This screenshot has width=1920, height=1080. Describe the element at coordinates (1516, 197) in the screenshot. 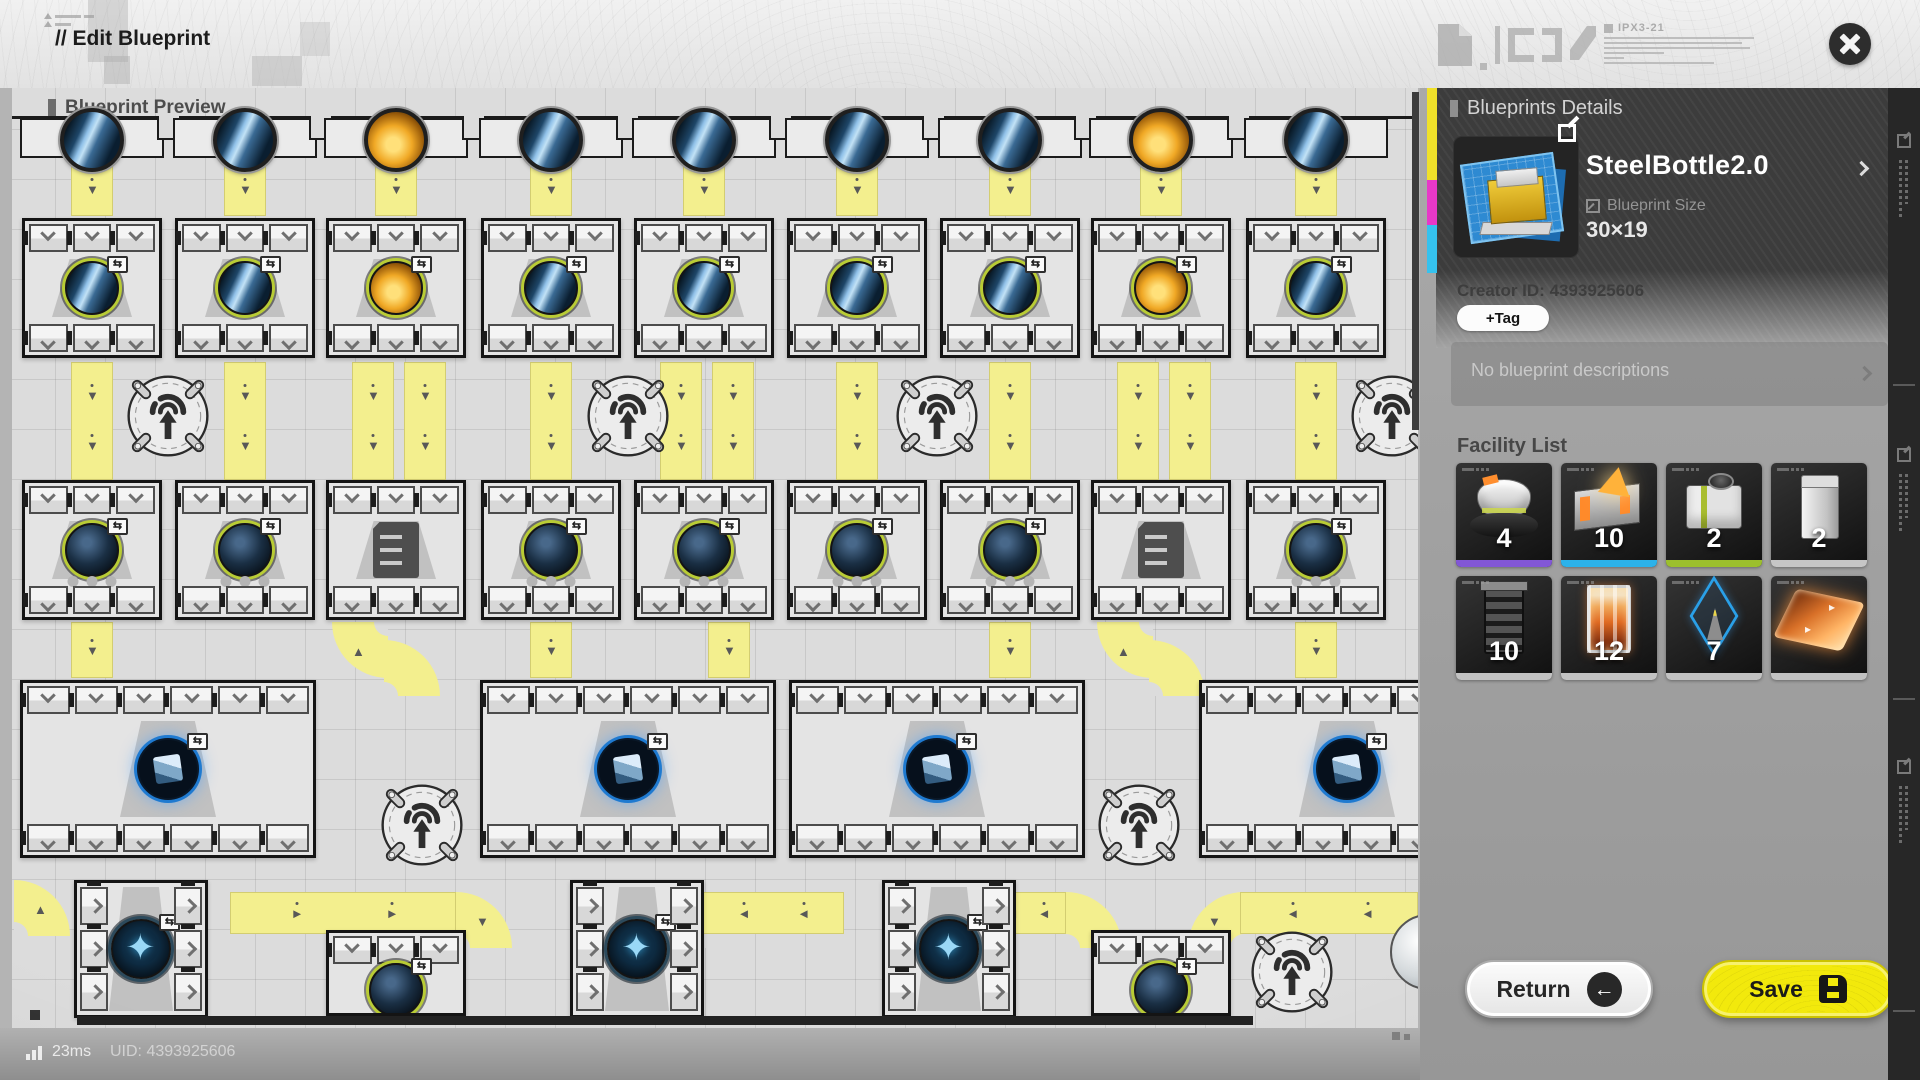

I see `blueprint-thumbnail` at that location.